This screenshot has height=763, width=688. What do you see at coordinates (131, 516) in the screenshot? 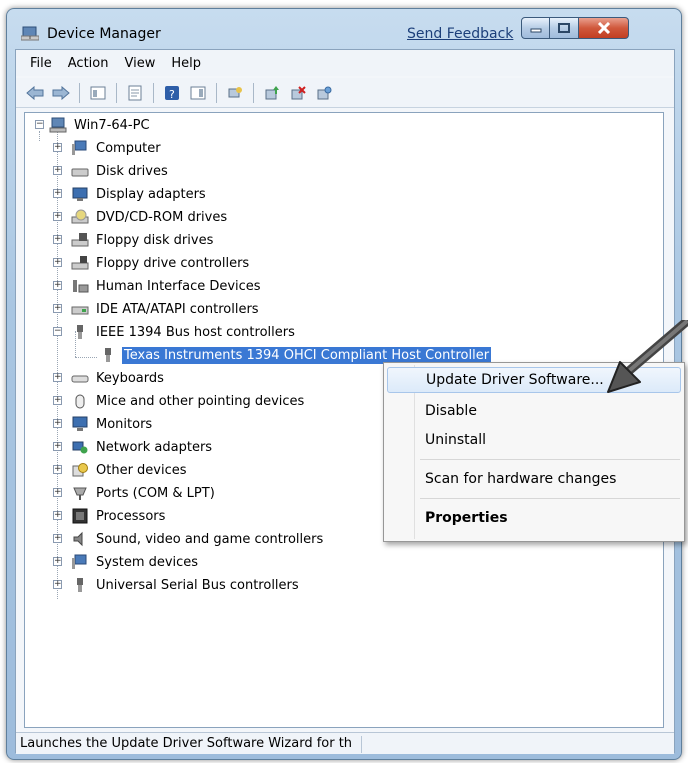
I see `tree-item-label: Processors` at bounding box center [131, 516].